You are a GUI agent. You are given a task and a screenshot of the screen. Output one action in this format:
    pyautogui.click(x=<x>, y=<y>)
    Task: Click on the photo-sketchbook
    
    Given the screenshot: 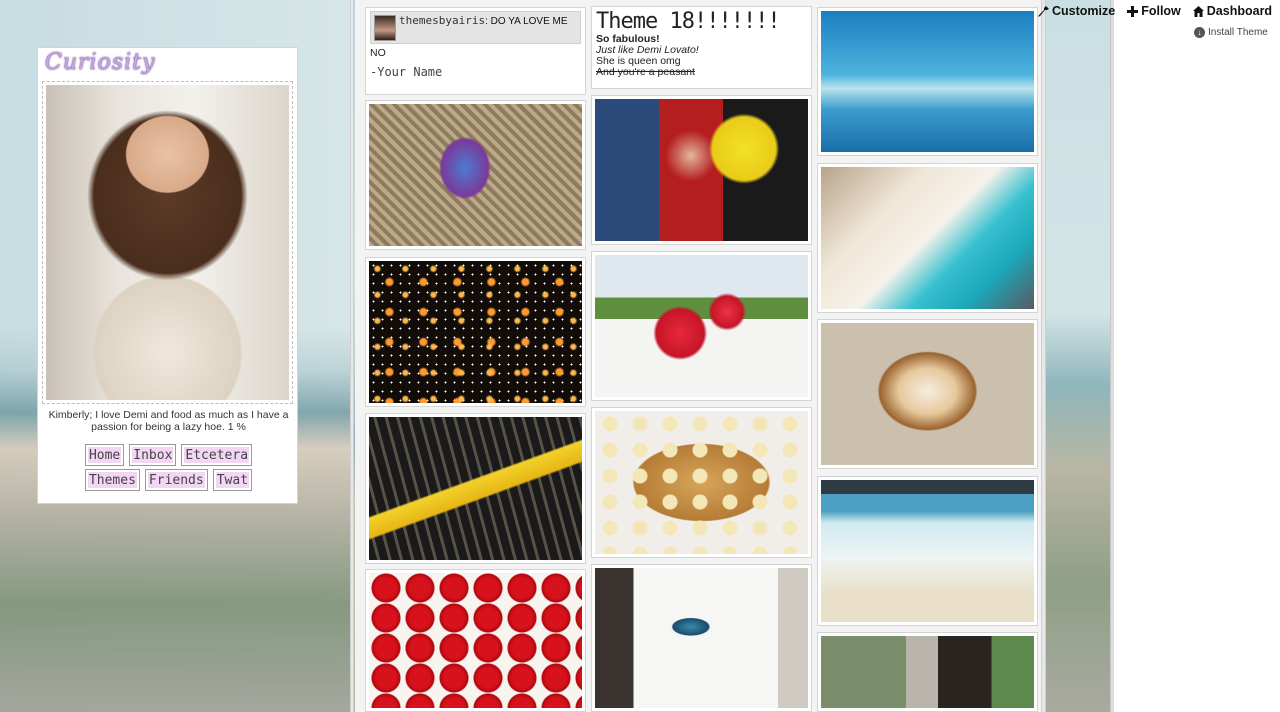 What is the action you would take?
    pyautogui.click(x=701, y=638)
    